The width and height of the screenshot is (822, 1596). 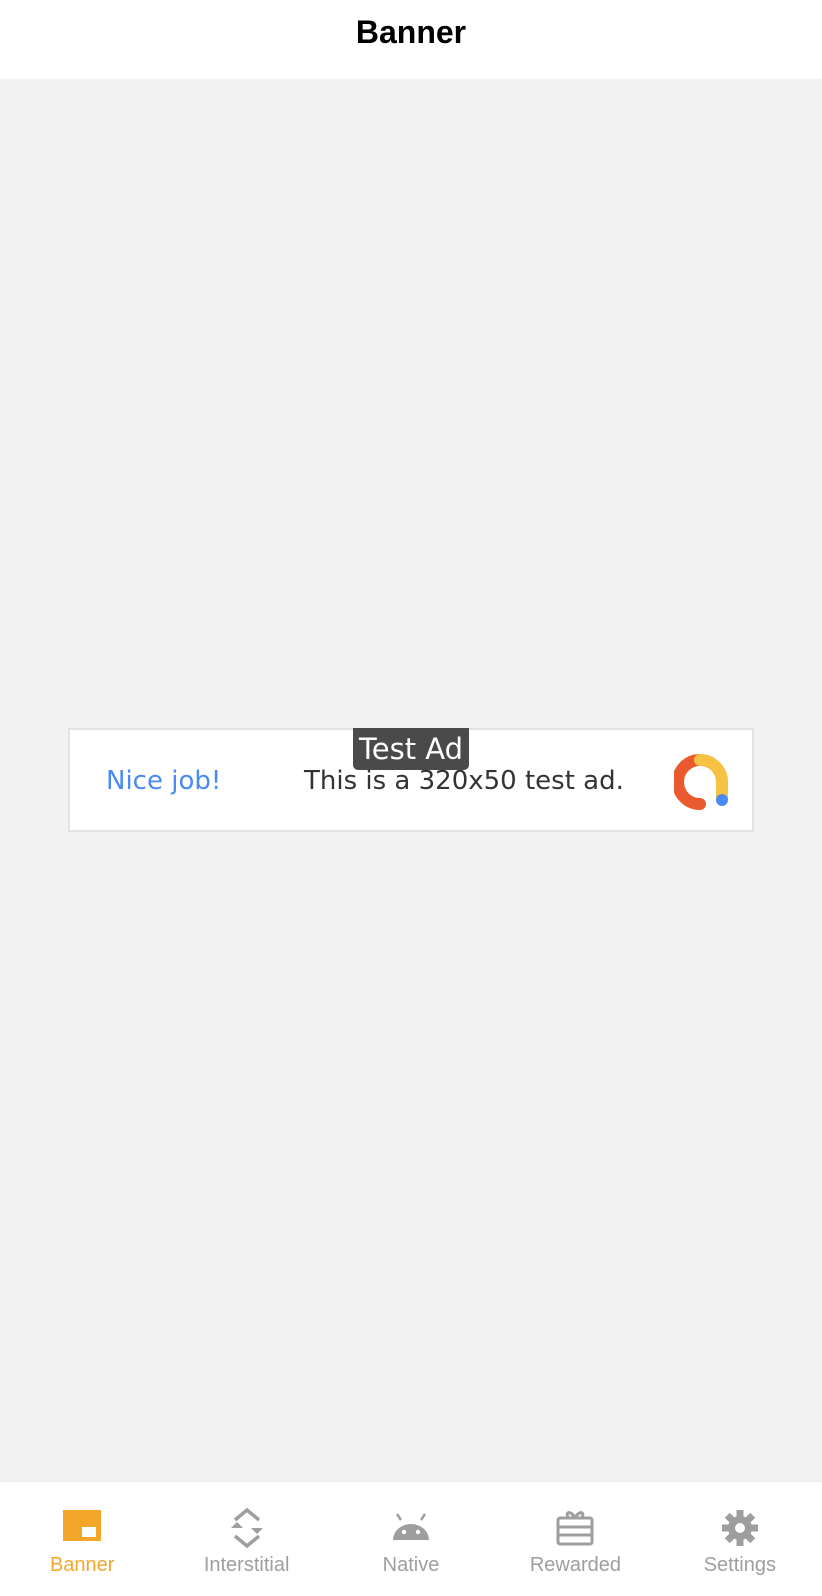 What do you see at coordinates (739, 1528) in the screenshot?
I see `gear-icon` at bounding box center [739, 1528].